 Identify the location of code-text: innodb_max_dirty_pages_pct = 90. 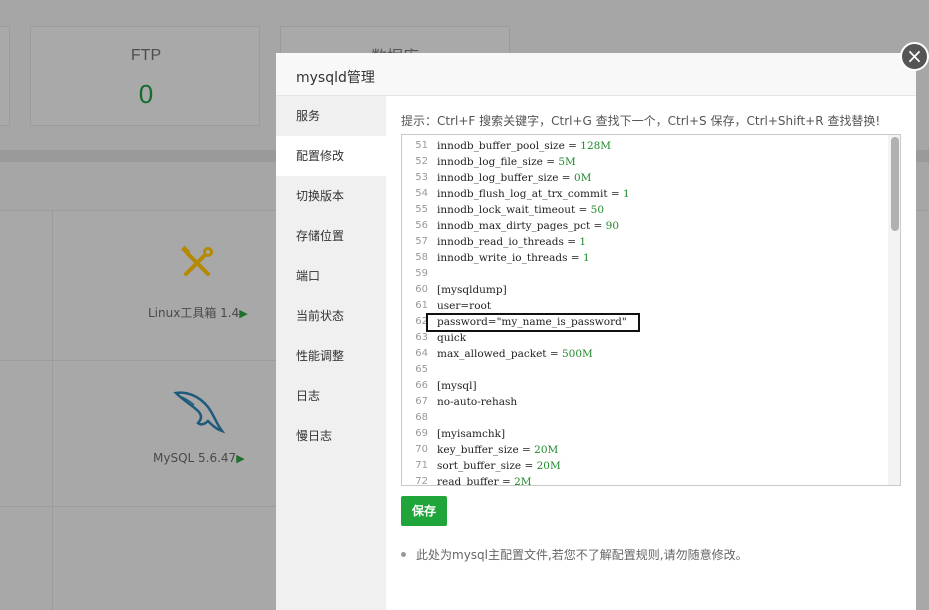
(528, 226).